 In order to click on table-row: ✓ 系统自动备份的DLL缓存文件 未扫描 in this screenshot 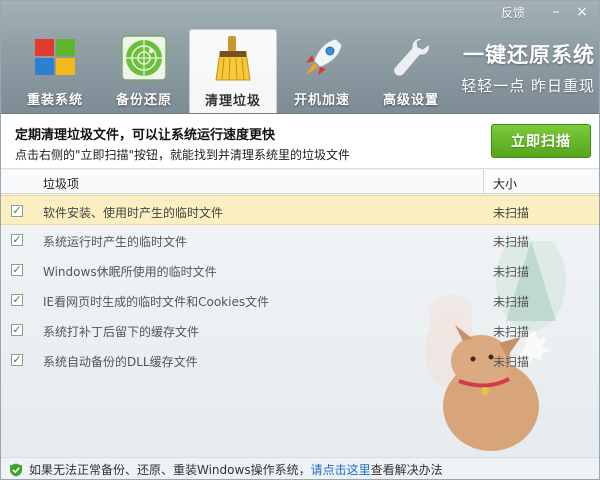, I will do `click(300, 360)`.